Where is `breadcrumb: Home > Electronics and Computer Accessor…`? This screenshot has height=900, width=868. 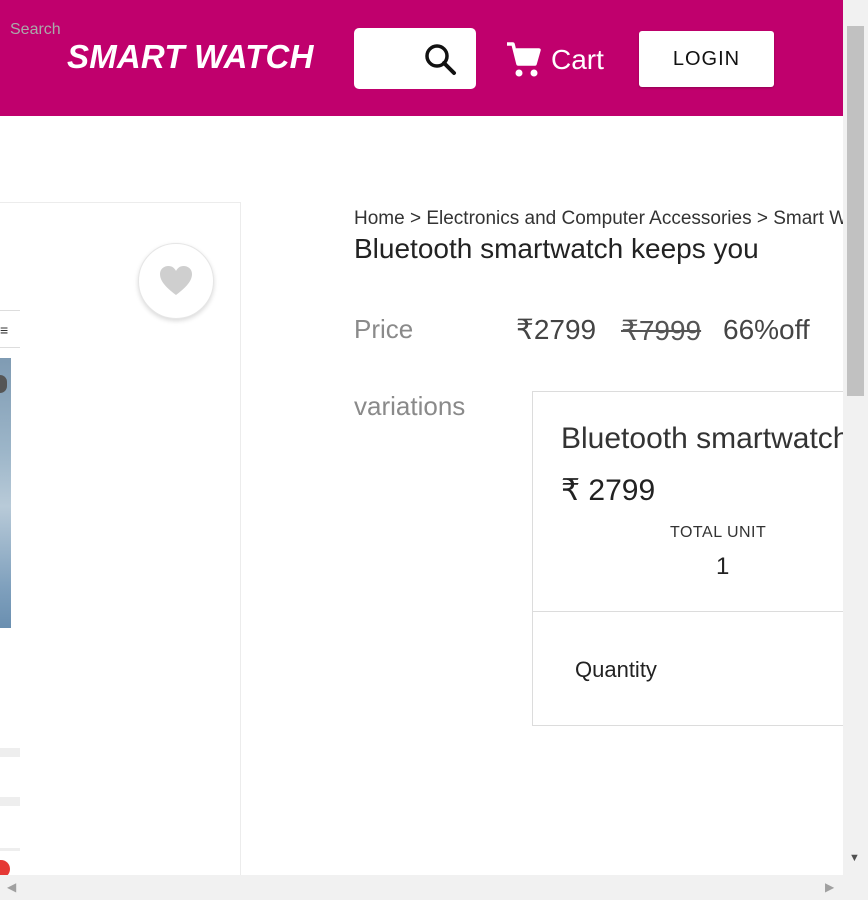
breadcrumb: Home > Electronics and Computer Accessor… is located at coordinates (598, 220).